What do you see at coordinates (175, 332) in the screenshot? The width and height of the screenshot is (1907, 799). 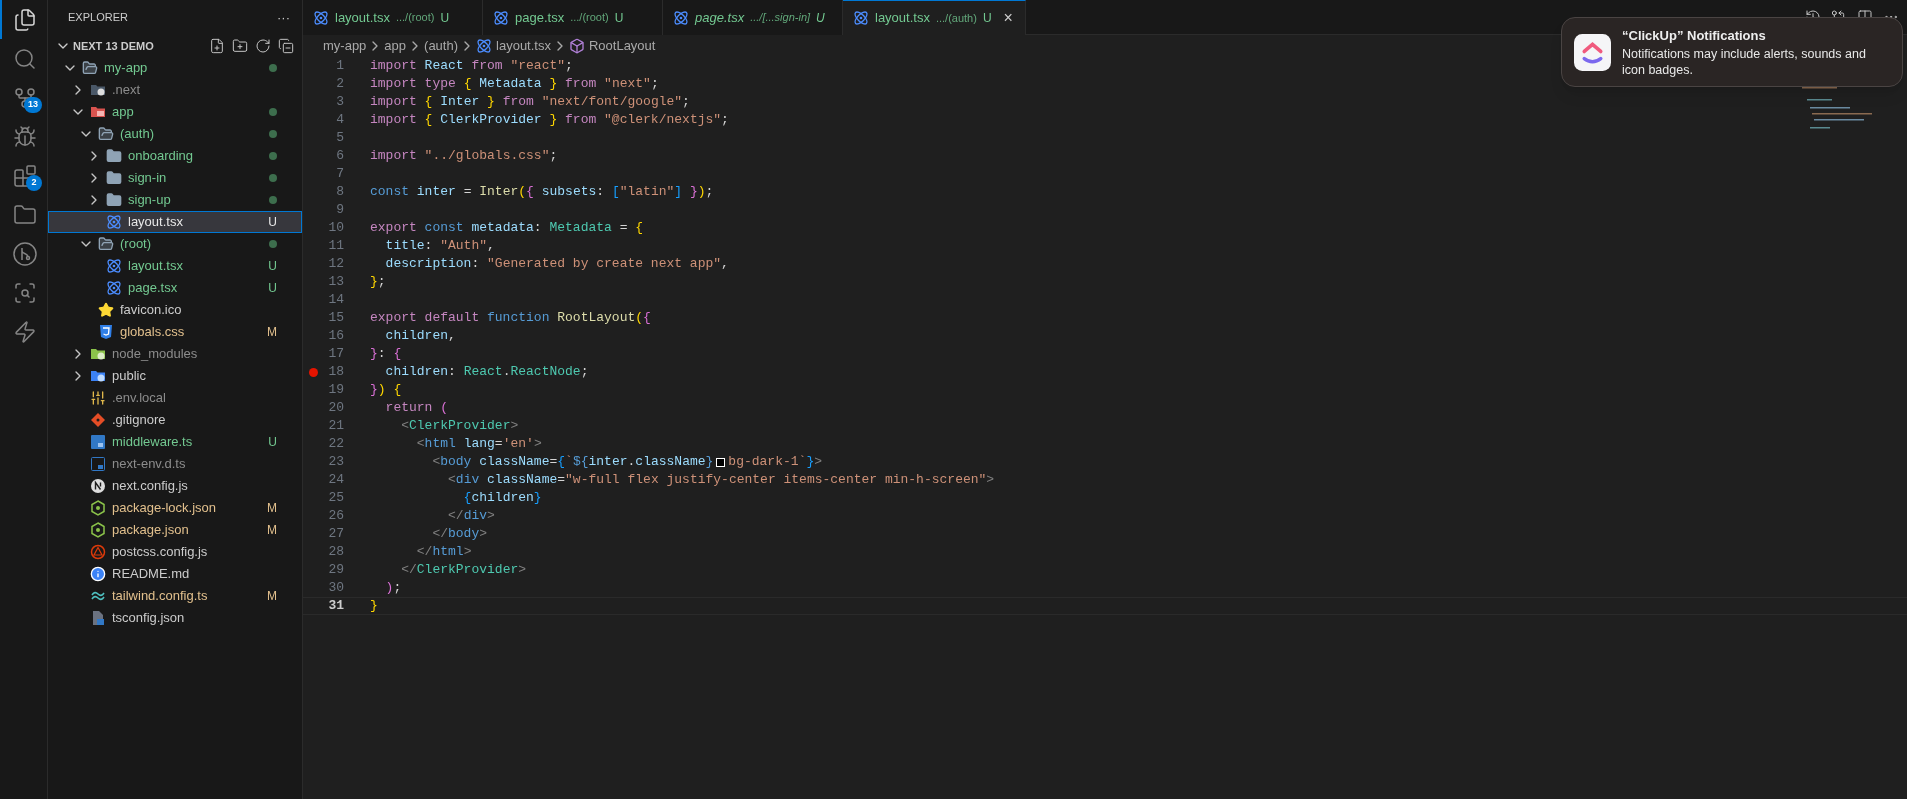 I see `file-tree-item: globals.css M` at bounding box center [175, 332].